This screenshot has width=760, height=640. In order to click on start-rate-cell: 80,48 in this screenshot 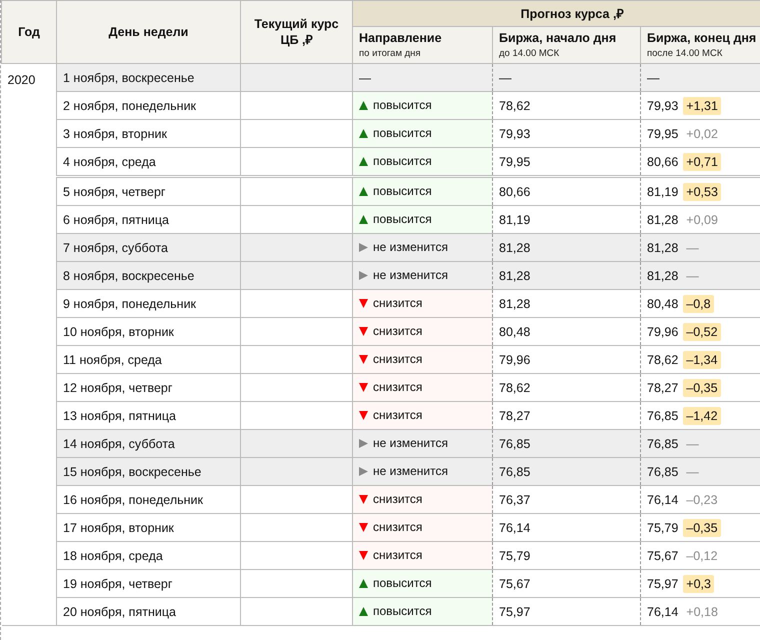, I will do `click(566, 332)`.